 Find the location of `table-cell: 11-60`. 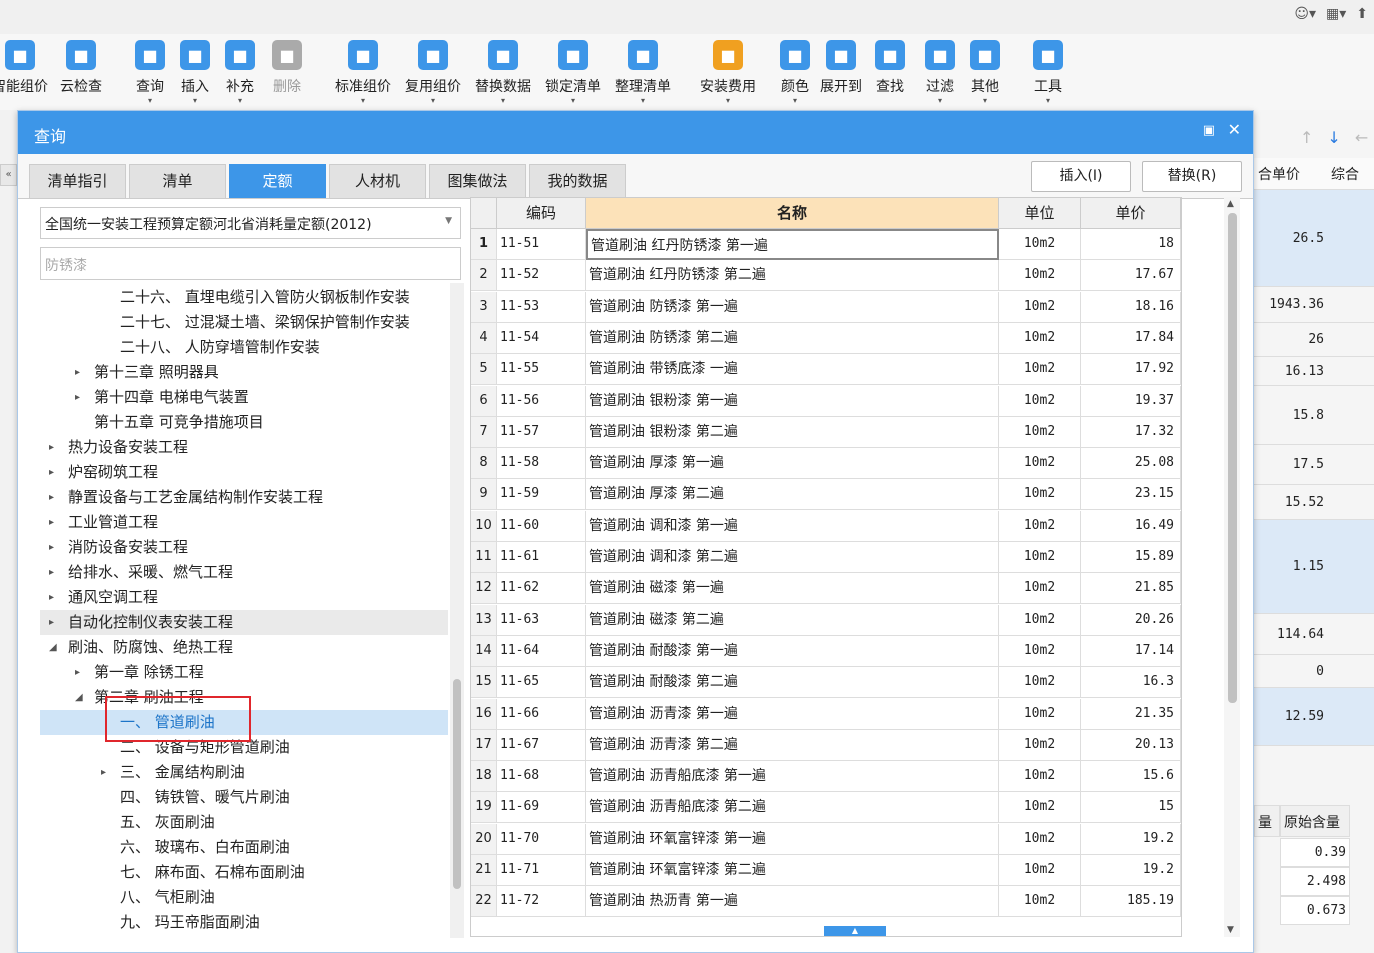

table-cell: 11-60 is located at coordinates (541, 526).